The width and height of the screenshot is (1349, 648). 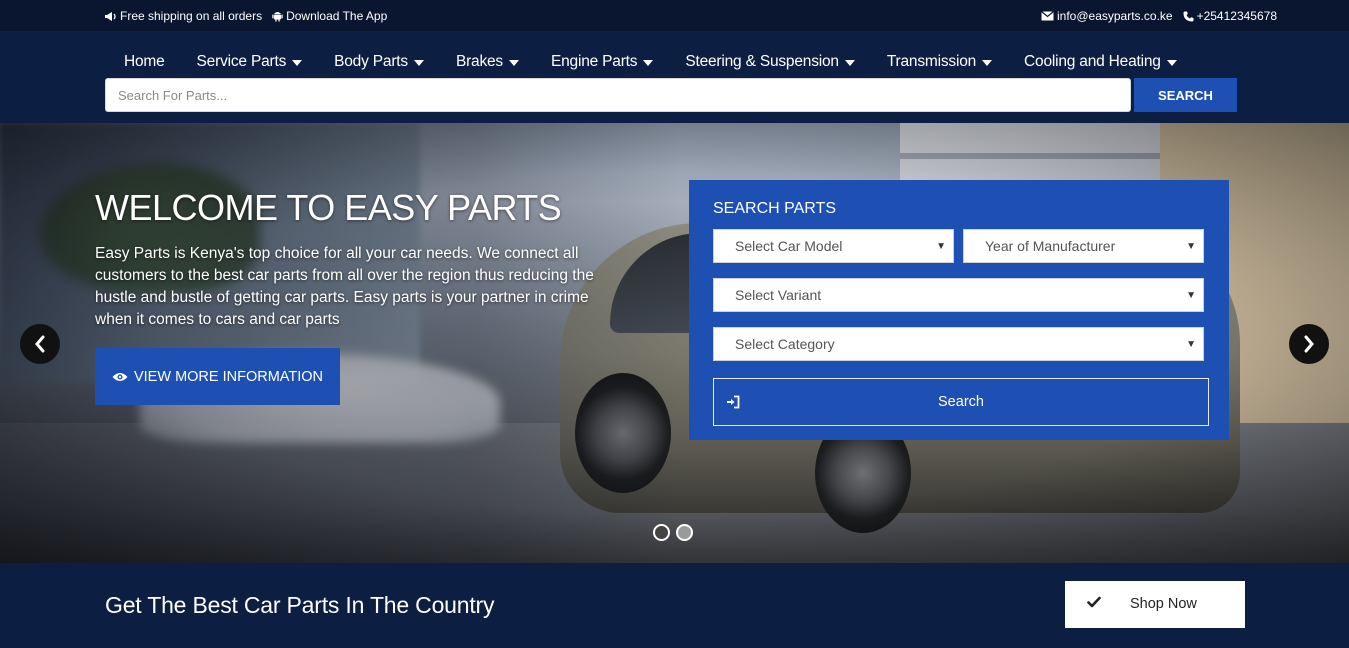 I want to click on year-value: Year of Manufacturer, so click(x=1050, y=246).